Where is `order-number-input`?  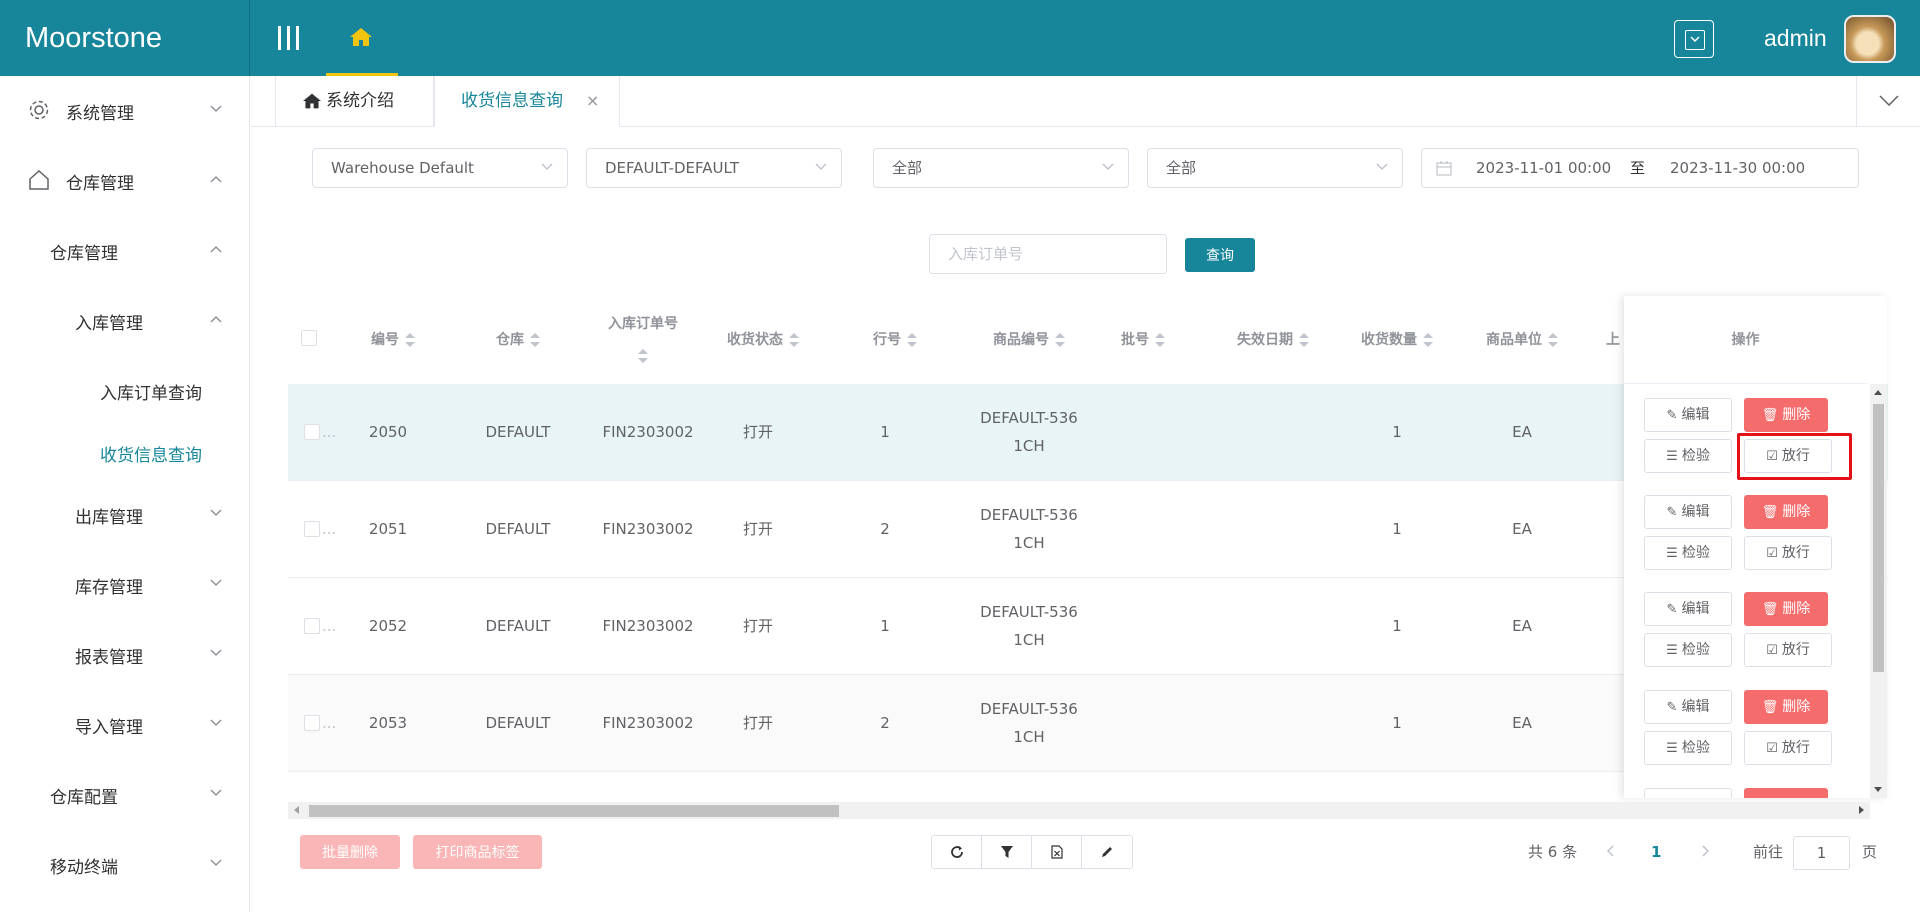 order-number-input is located at coordinates (1048, 254).